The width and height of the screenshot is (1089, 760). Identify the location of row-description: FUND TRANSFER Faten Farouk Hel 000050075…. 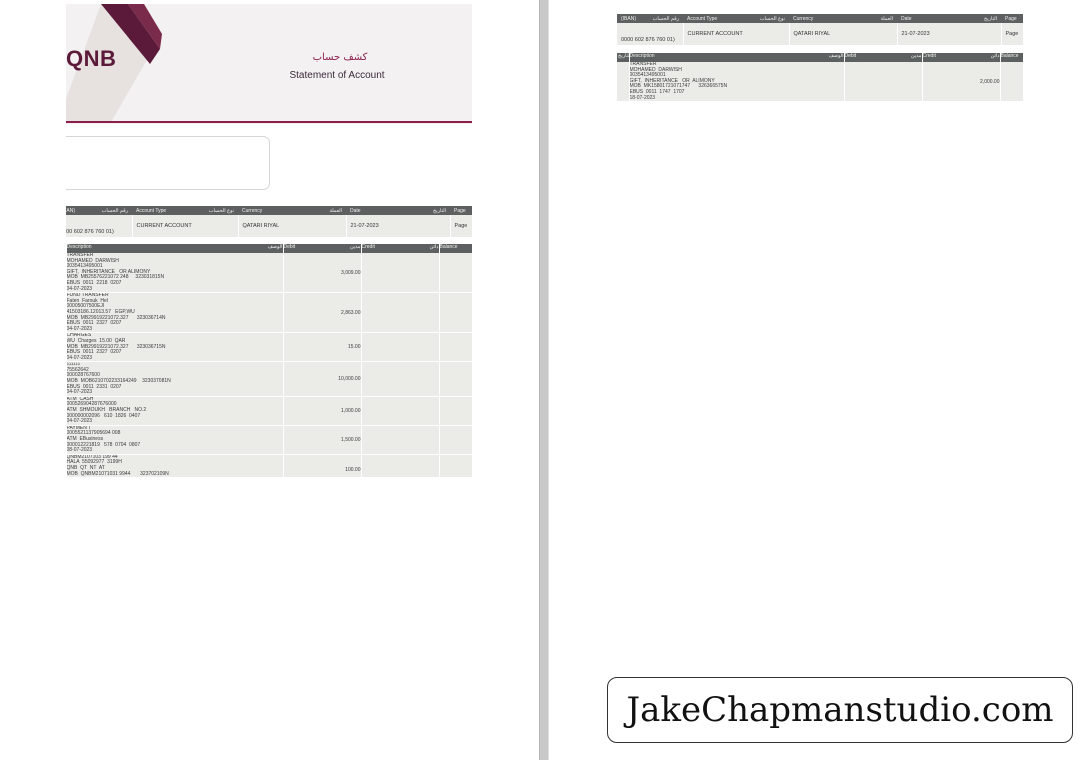
(175, 313).